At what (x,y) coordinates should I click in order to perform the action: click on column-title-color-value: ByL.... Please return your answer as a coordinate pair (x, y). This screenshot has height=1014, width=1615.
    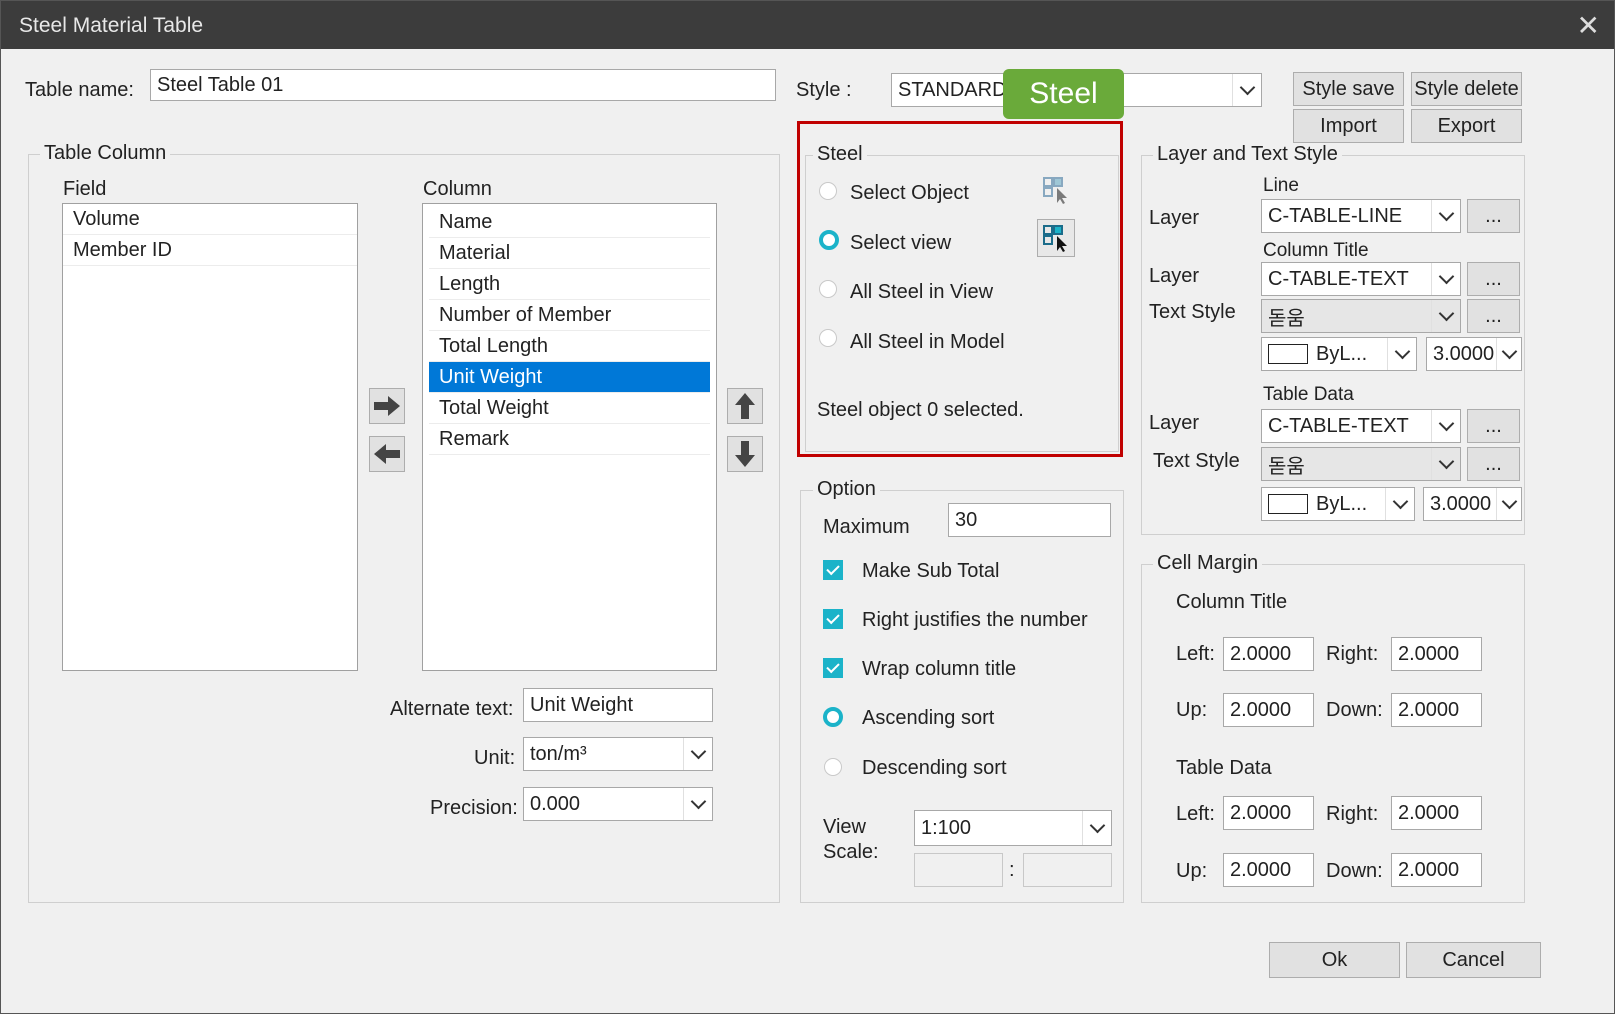
    Looking at the image, I should click on (1342, 353).